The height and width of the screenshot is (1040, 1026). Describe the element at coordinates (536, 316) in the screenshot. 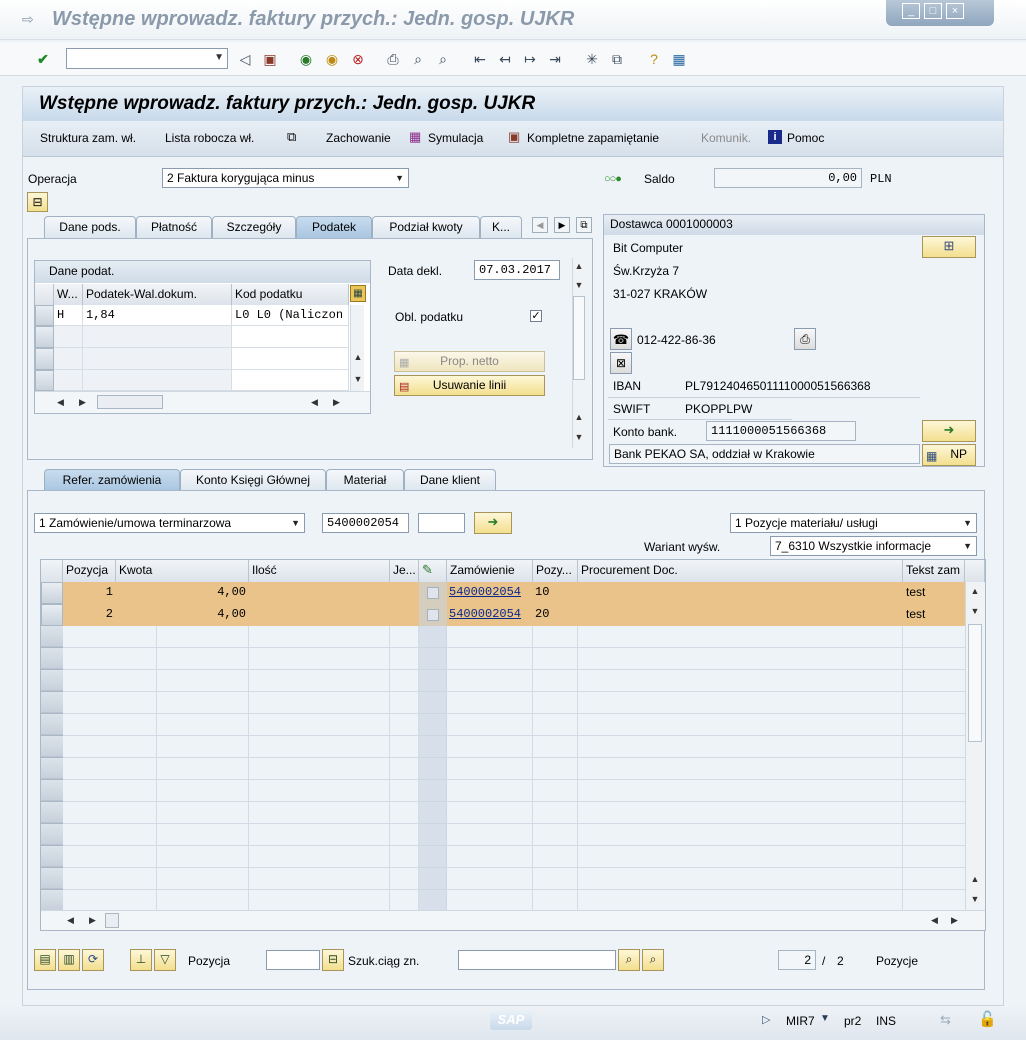

I see `obl-podatku-checkbox: ✓` at that location.